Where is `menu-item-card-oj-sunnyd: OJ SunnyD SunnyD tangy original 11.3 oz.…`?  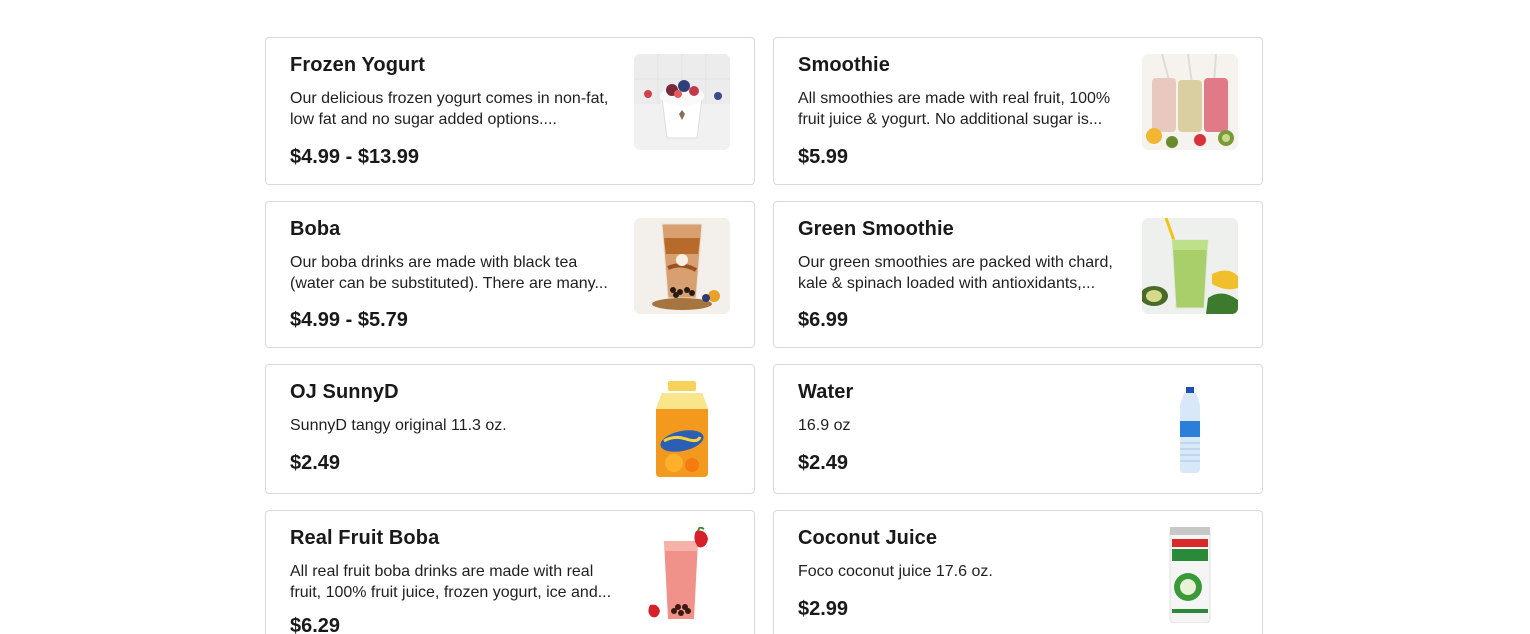
menu-item-card-oj-sunnyd: OJ SunnyD SunnyD tangy original 11.3 oz.… is located at coordinates (510, 429).